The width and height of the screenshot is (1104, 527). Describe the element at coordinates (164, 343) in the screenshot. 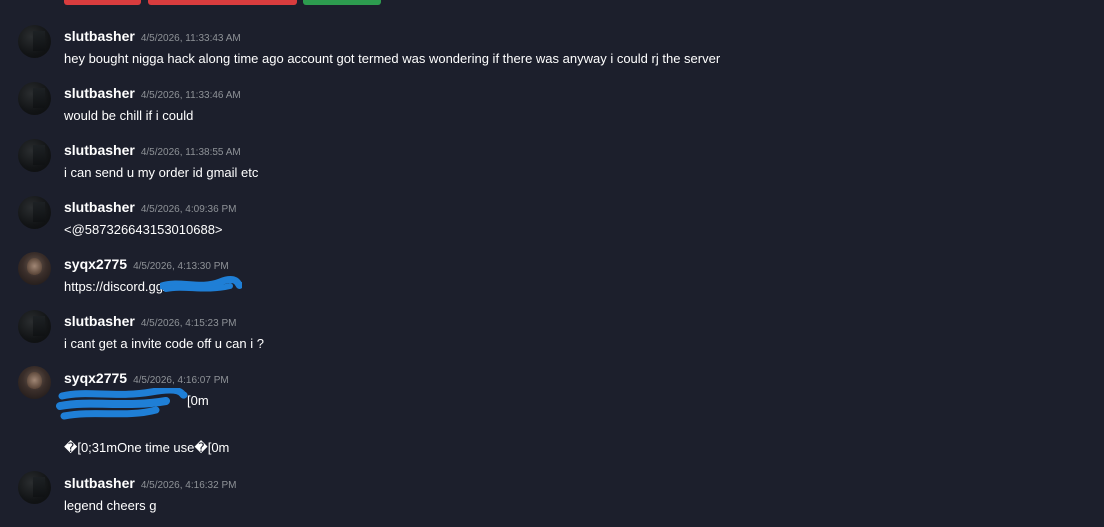

I see `message-text: i cant get a invite code off u can i ?` at that location.